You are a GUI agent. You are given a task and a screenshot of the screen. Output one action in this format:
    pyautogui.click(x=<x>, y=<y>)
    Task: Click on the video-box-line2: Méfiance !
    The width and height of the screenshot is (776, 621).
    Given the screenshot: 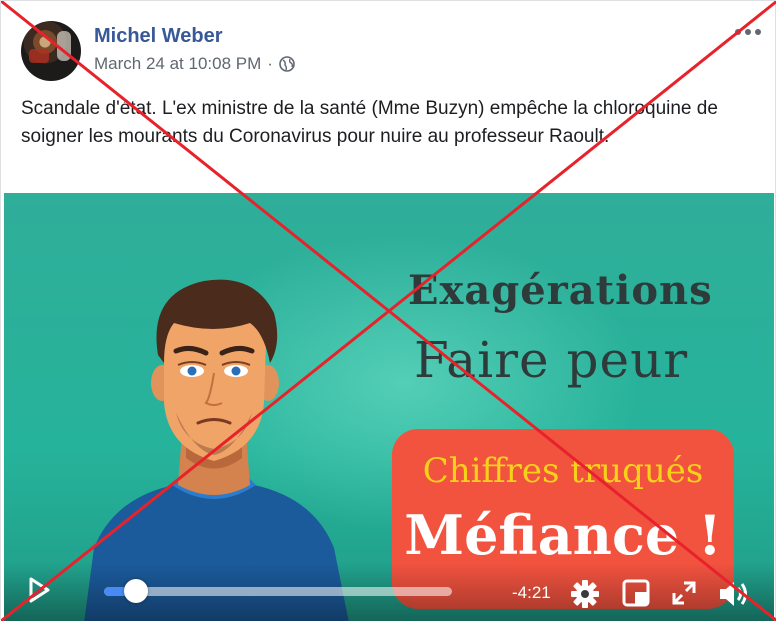 What is the action you would take?
    pyautogui.click(x=563, y=535)
    